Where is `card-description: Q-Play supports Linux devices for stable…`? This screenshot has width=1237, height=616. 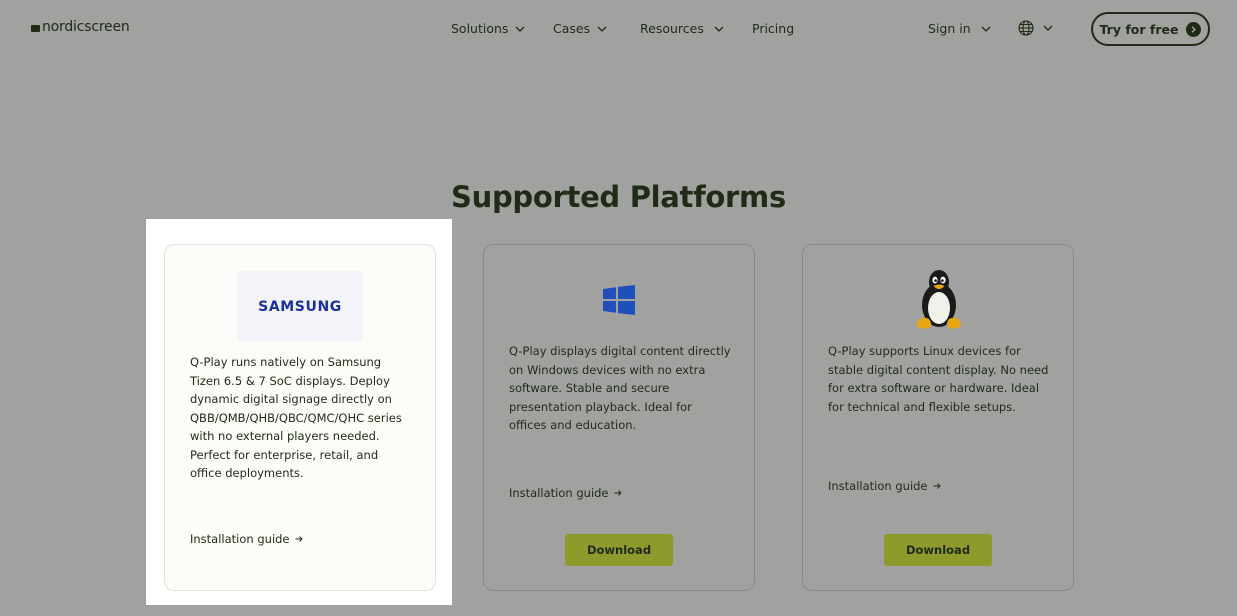 card-description: Q-Play supports Linux devices for stable… is located at coordinates (938, 379).